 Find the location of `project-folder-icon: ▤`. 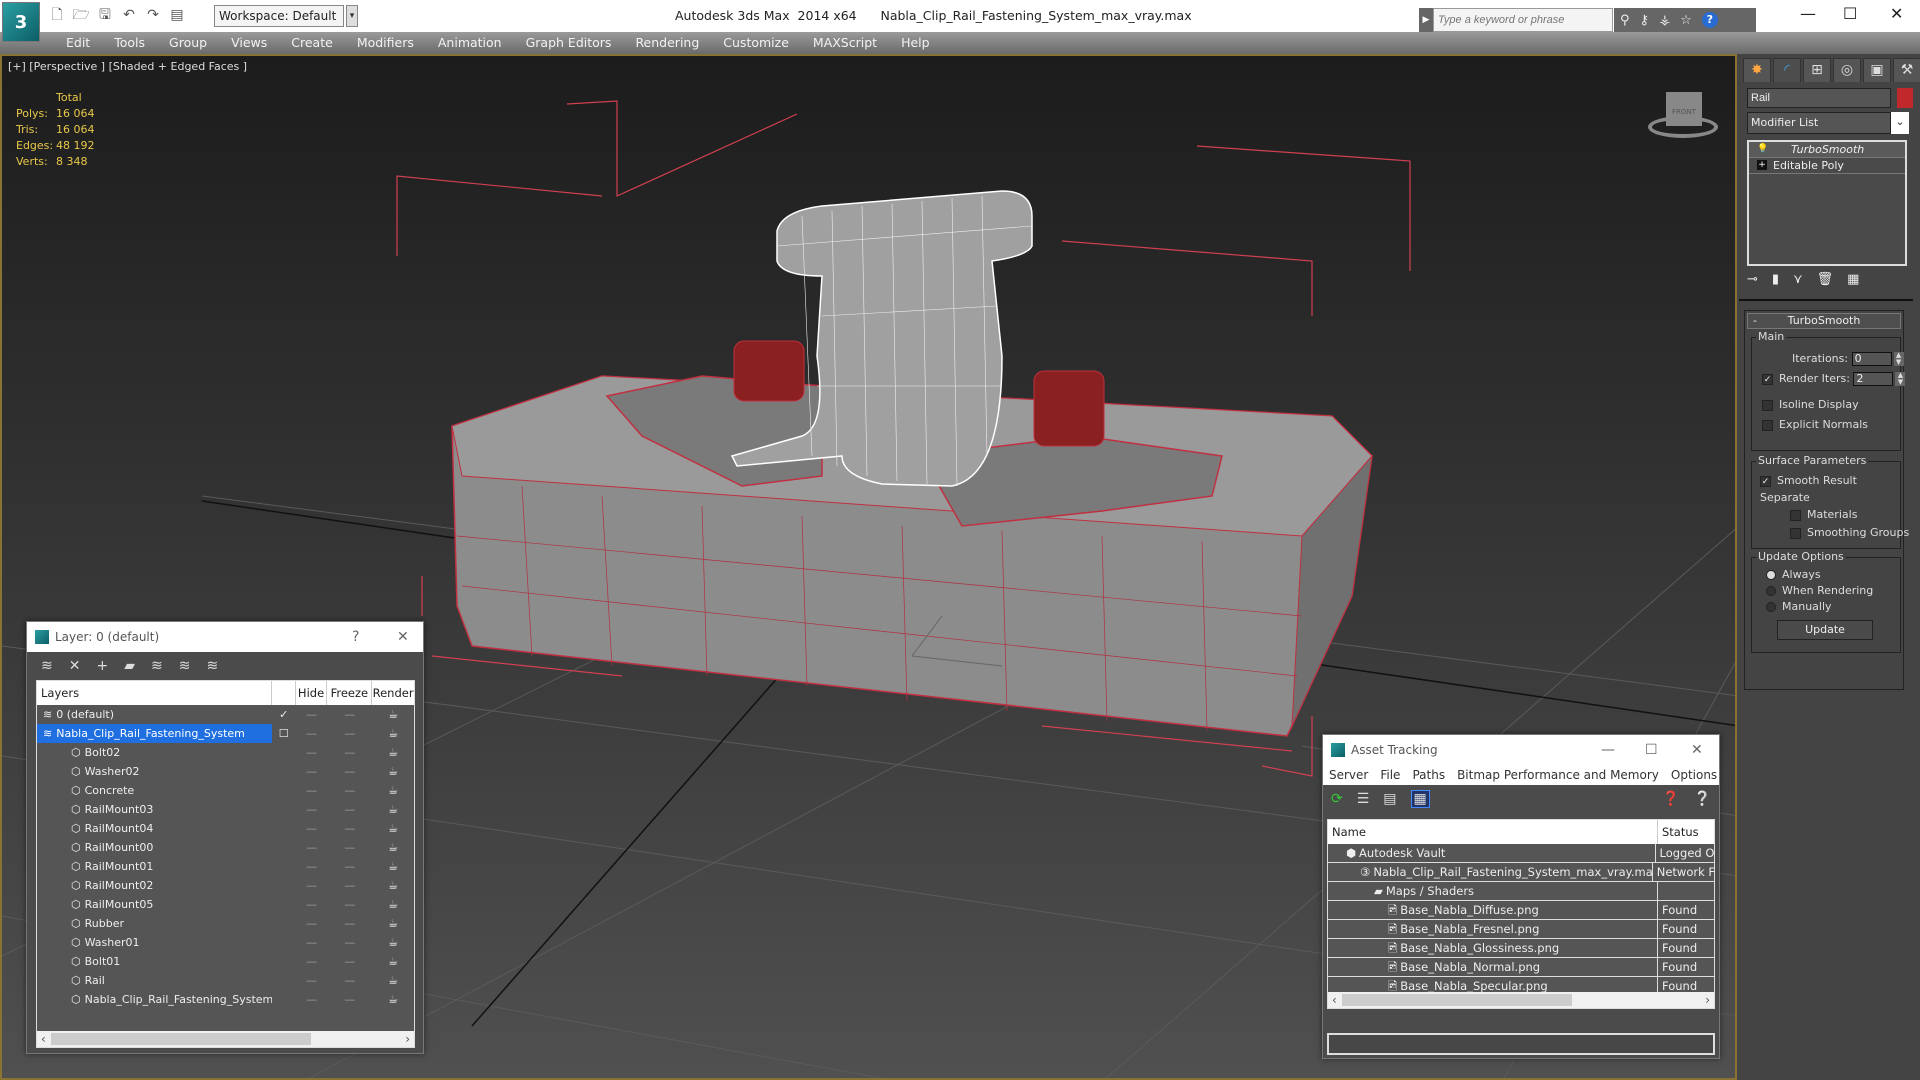

project-folder-icon: ▤ is located at coordinates (177, 15).